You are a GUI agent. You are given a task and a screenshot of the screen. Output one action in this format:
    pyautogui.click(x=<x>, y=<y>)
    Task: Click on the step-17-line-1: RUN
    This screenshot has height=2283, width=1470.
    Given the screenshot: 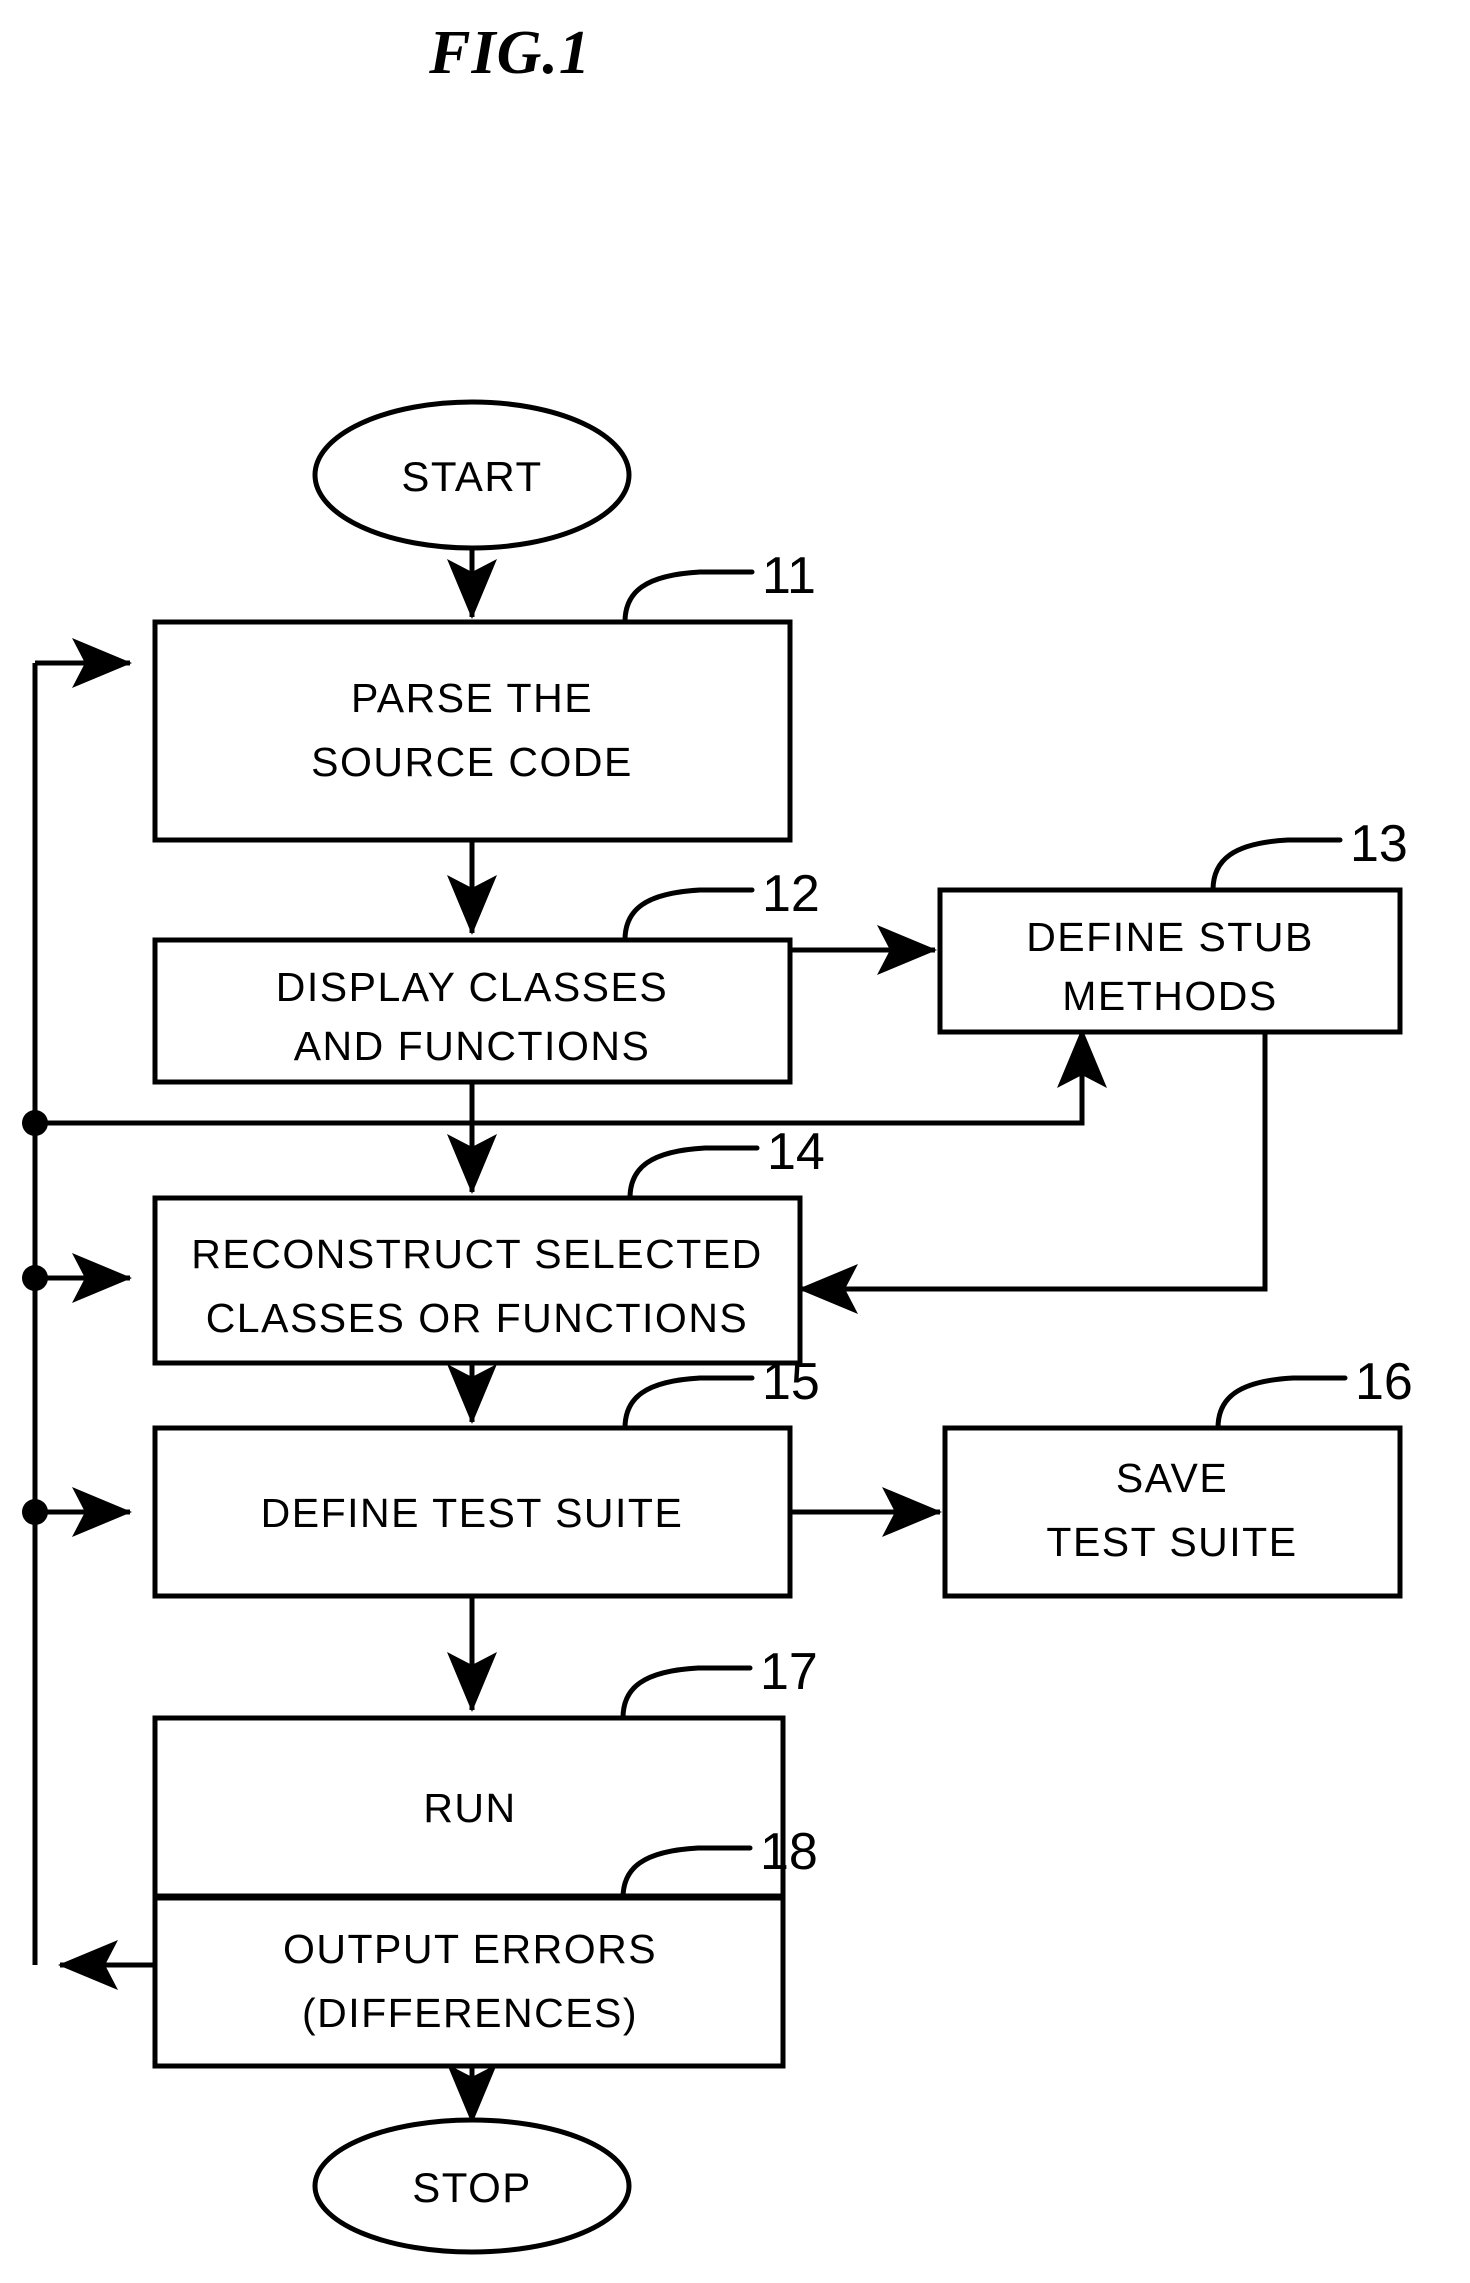 What is the action you would take?
    pyautogui.click(x=469, y=1808)
    